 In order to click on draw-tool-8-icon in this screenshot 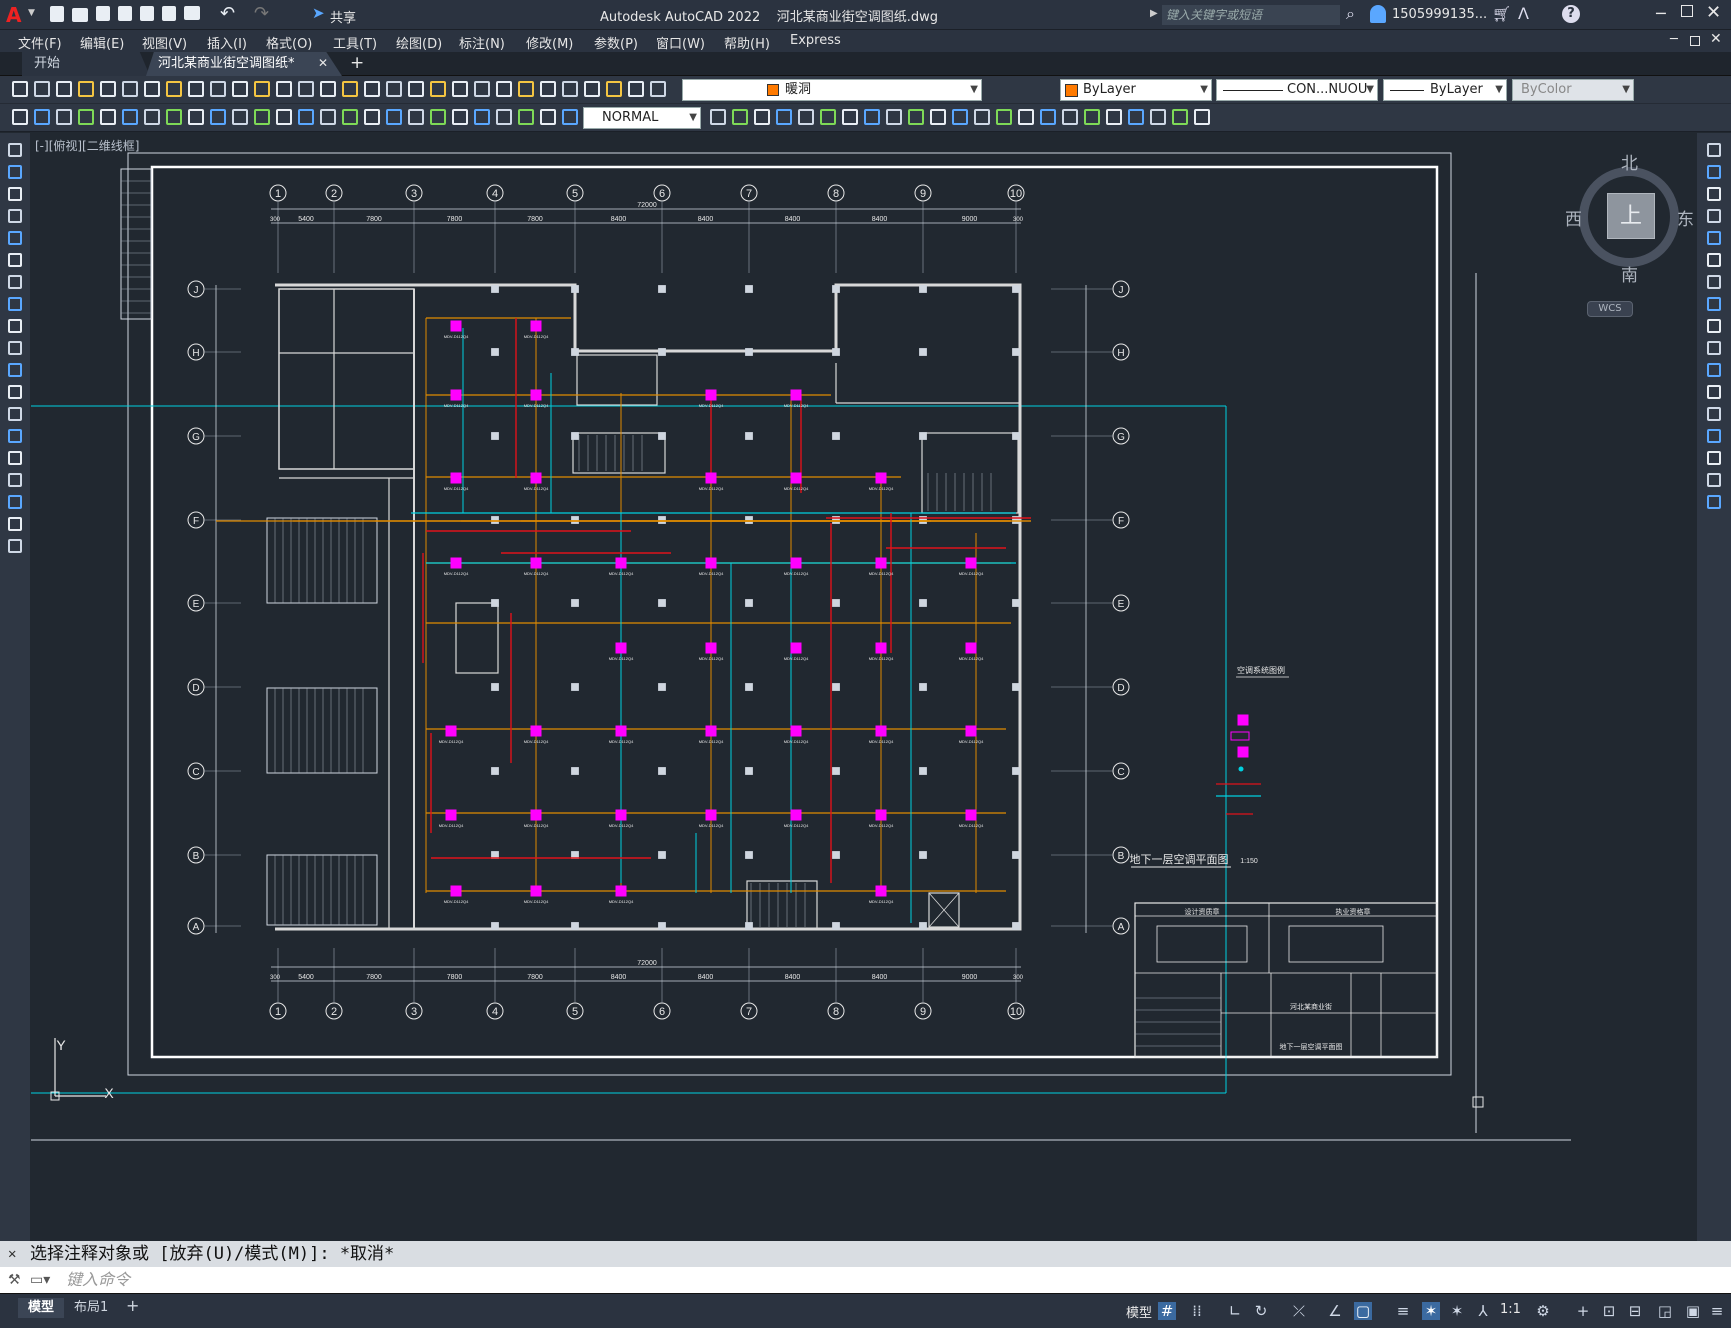, I will do `click(15, 304)`.